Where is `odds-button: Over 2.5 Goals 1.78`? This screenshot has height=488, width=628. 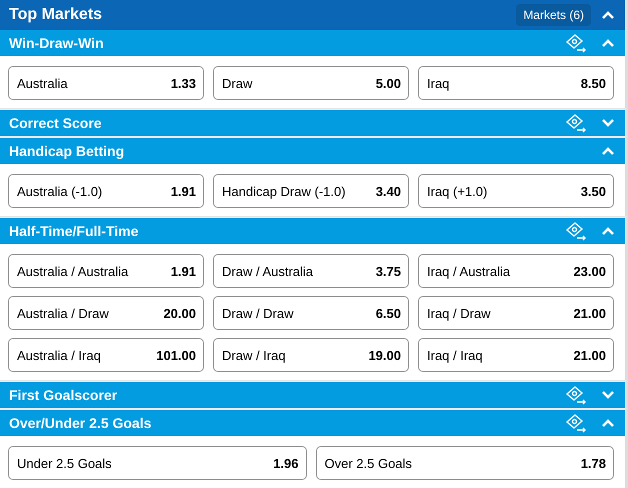 odds-button: Over 2.5 Goals 1.78 is located at coordinates (465, 463).